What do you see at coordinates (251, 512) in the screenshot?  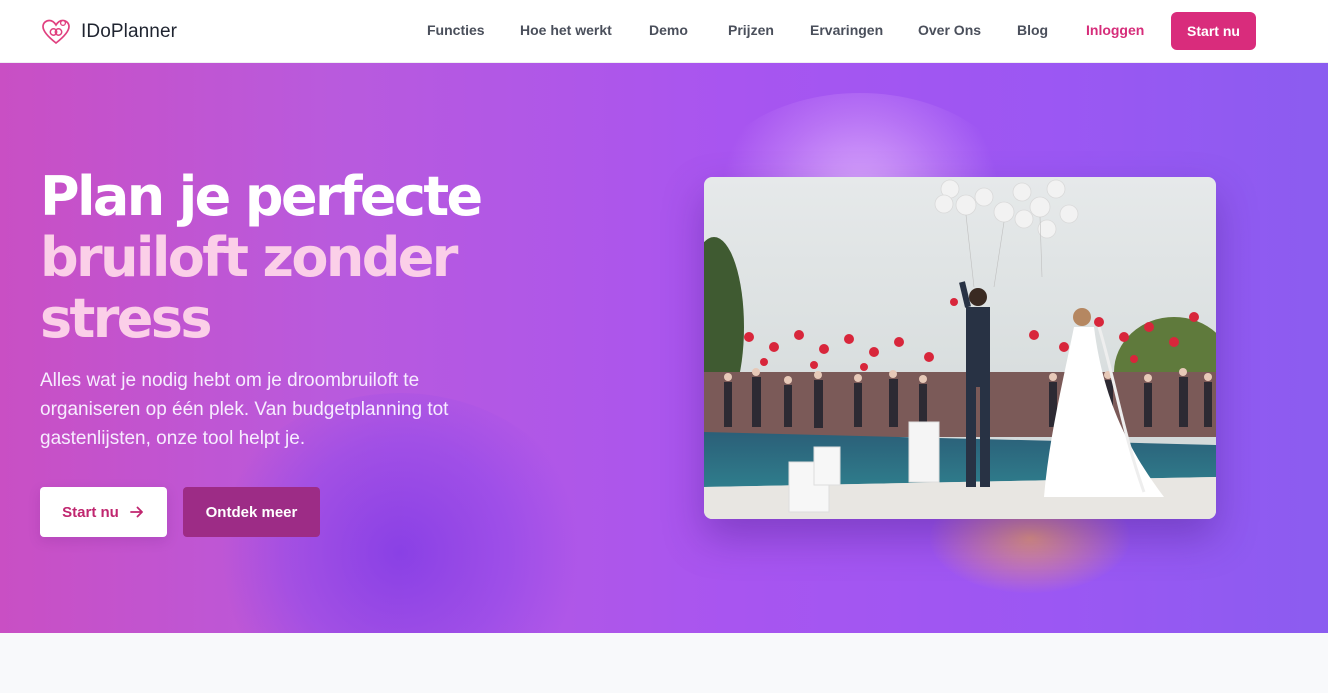 I see `hero-discover-button: Ontdek meer` at bounding box center [251, 512].